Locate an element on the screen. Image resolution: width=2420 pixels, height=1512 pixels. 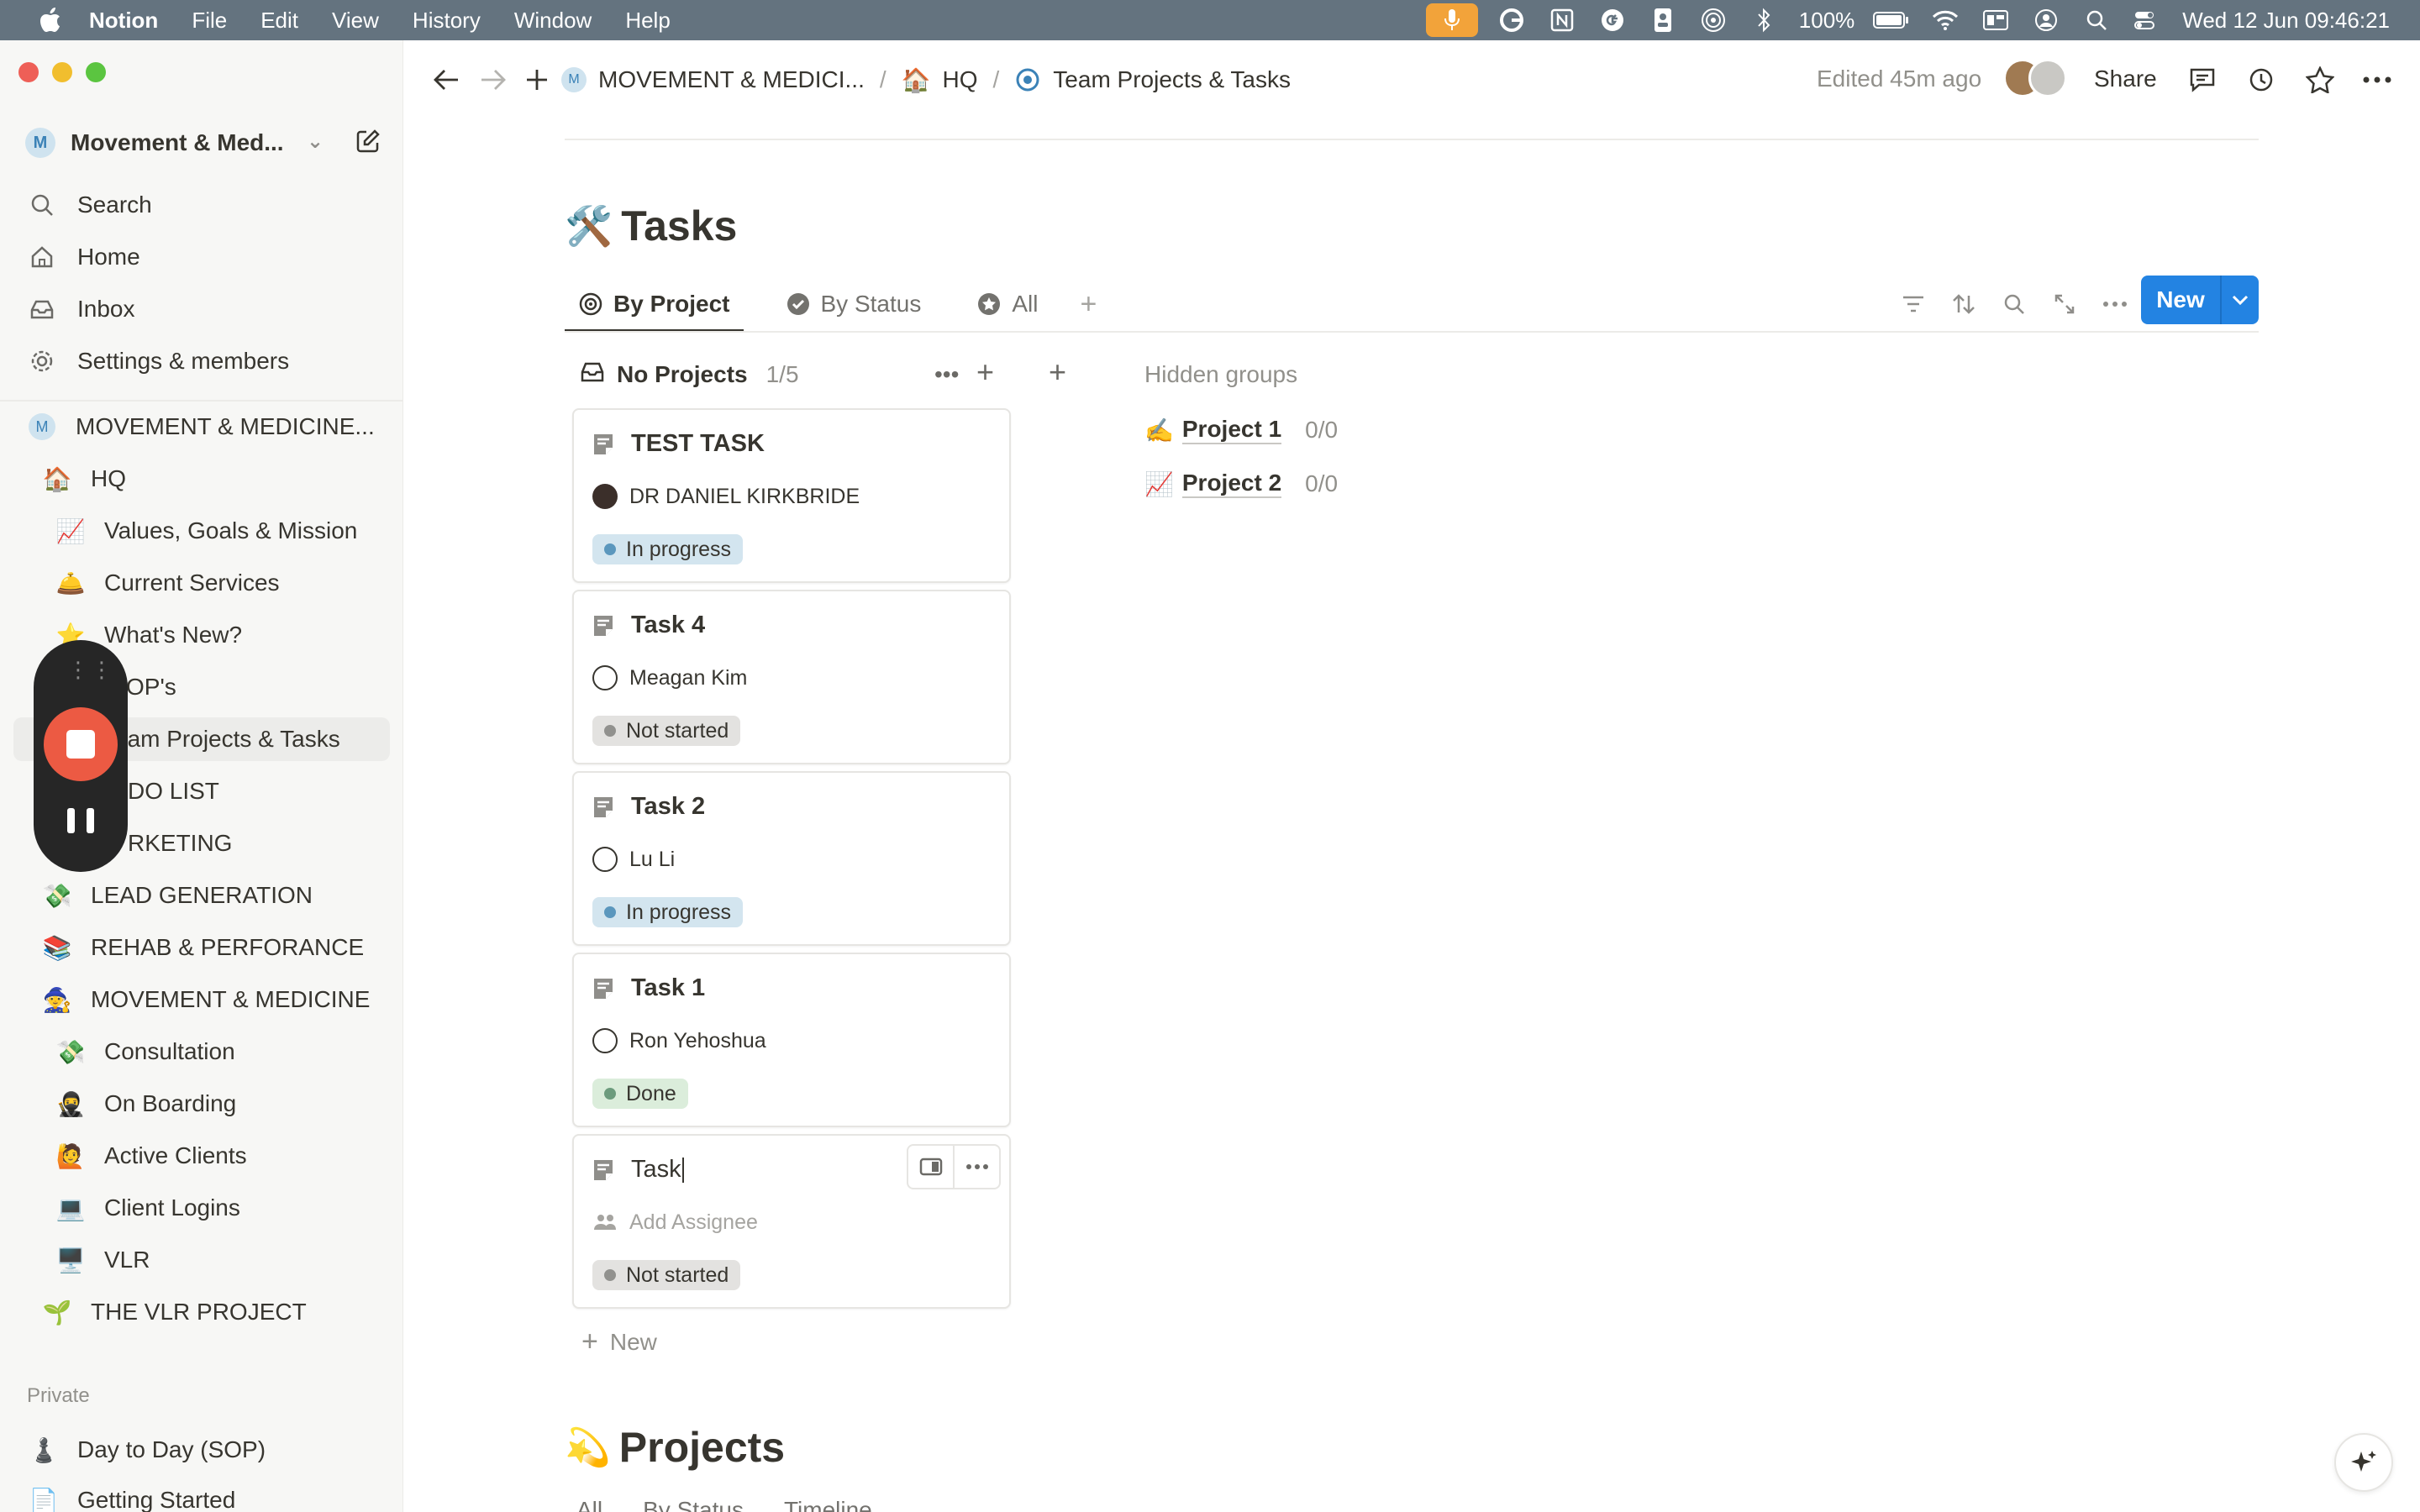
menu-app-name: Notion is located at coordinates (124, 21).